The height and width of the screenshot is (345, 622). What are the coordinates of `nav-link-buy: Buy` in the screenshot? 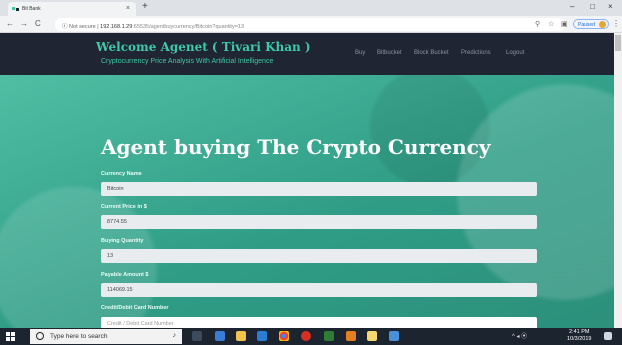 It's located at (360, 53).